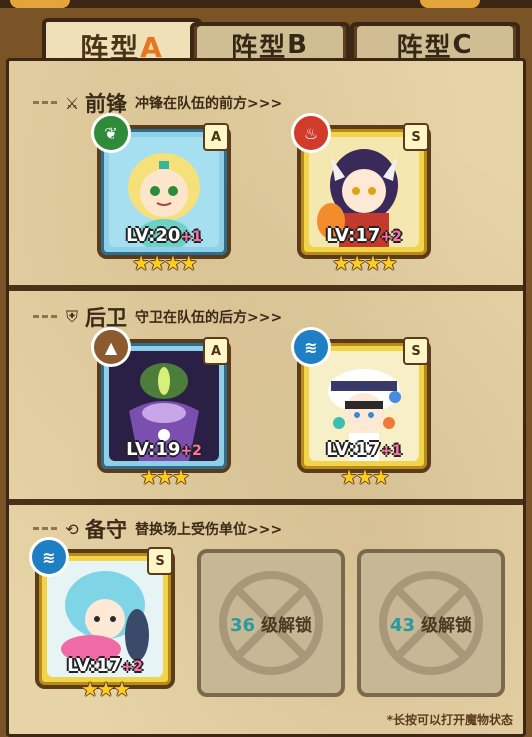 The image size is (532, 737). Describe the element at coordinates (161, 408) in the screenshot. I see `monster-card-back-1: ▲ A LV:19+2 ★★★` at that location.